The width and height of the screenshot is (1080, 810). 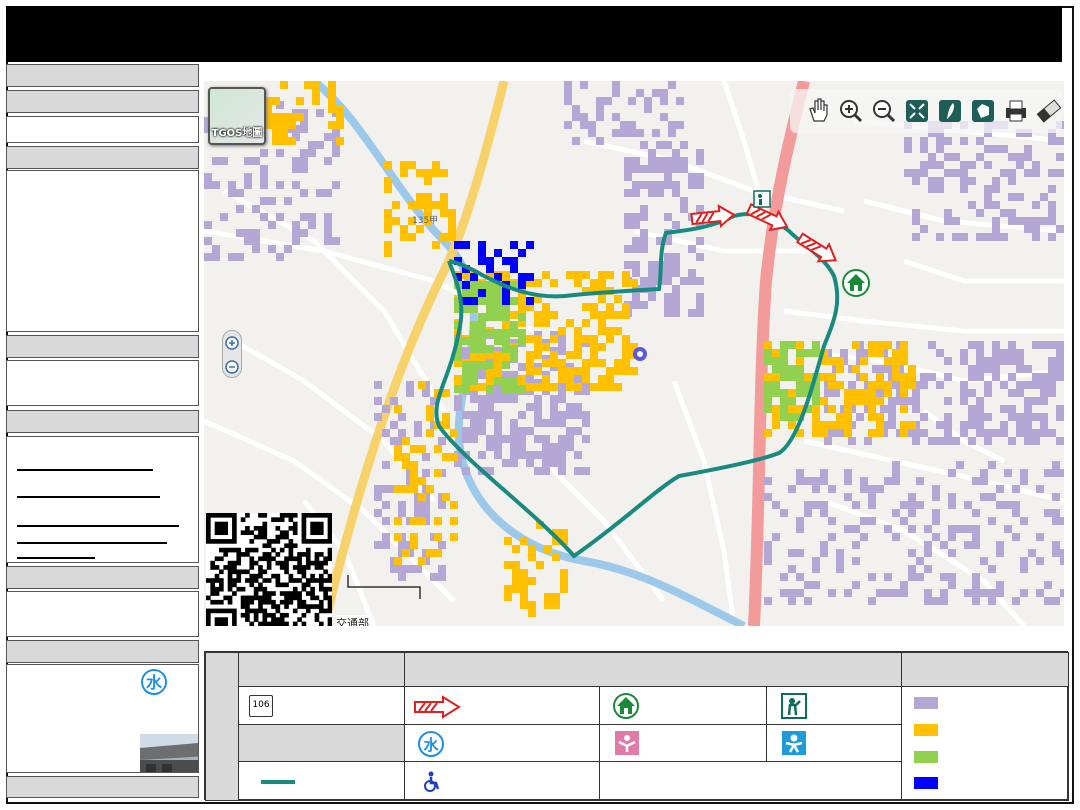 What do you see at coordinates (856, 283) in the screenshot?
I see `shelter-marker-icon` at bounding box center [856, 283].